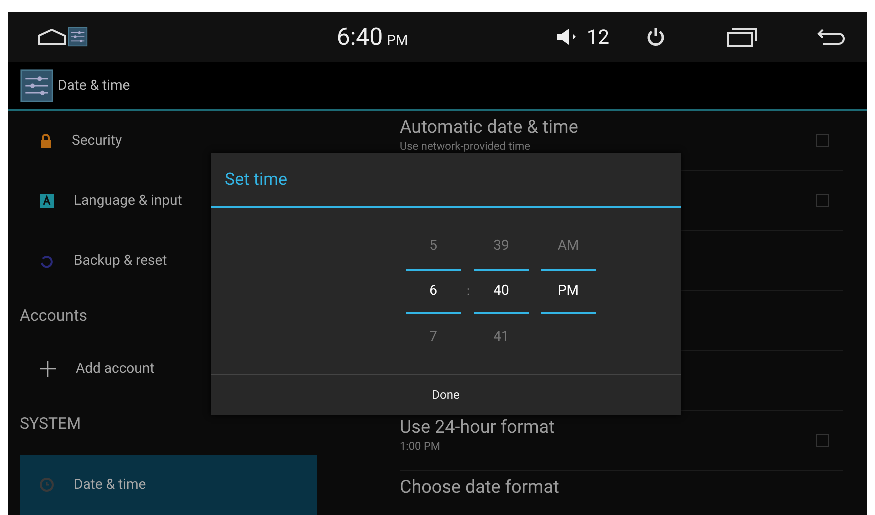 The width and height of the screenshot is (875, 515). Describe the element at coordinates (94, 86) in the screenshot. I see `screen-title: Date & time` at that location.